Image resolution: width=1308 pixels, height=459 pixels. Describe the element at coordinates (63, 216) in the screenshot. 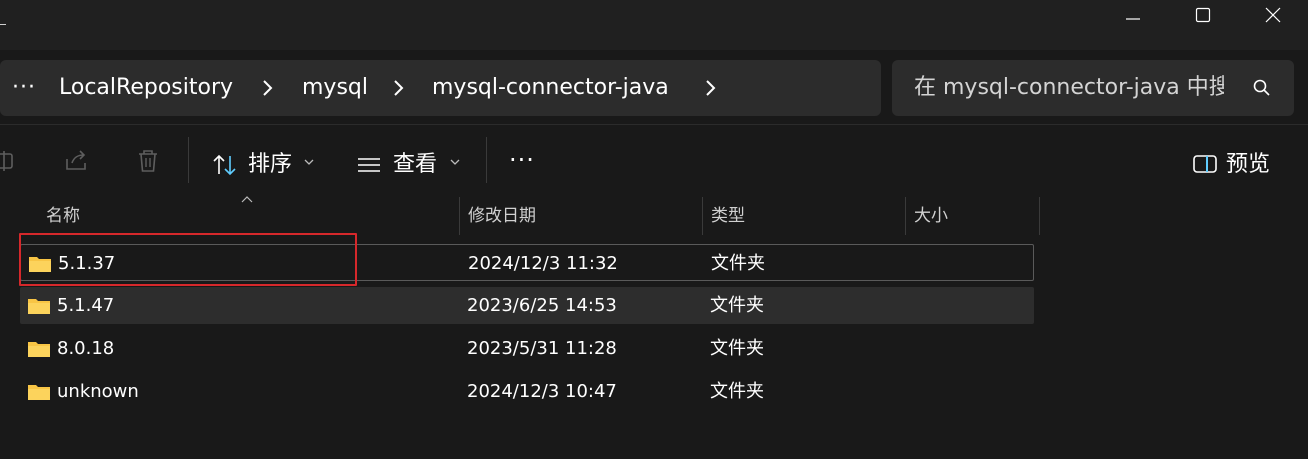

I see `column-header-name: 名称` at that location.